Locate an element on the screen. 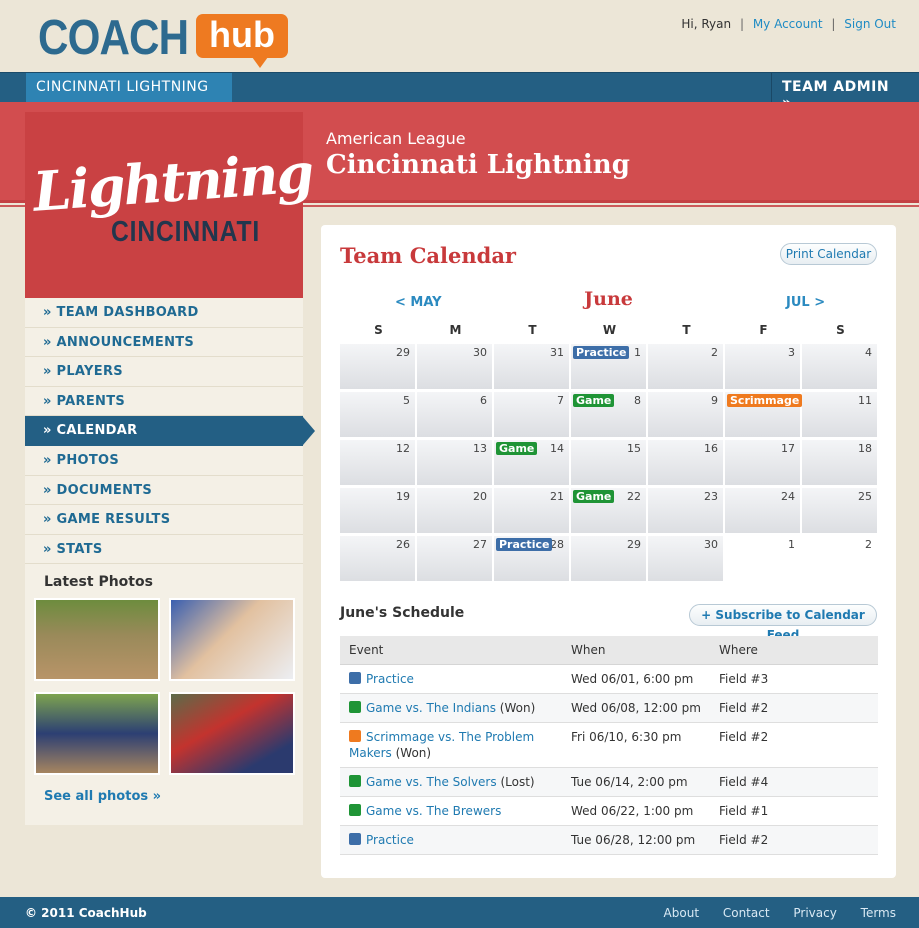 Image resolution: width=919 pixels, height=928 pixels. sidebar-item-players: » PLAYERS is located at coordinates (164, 372).